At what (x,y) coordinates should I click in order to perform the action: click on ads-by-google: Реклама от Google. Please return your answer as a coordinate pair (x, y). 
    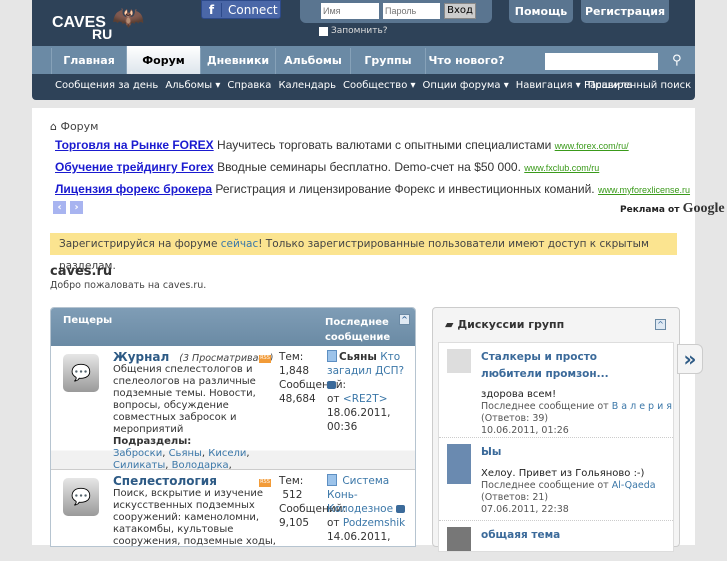
    Looking at the image, I should click on (672, 209).